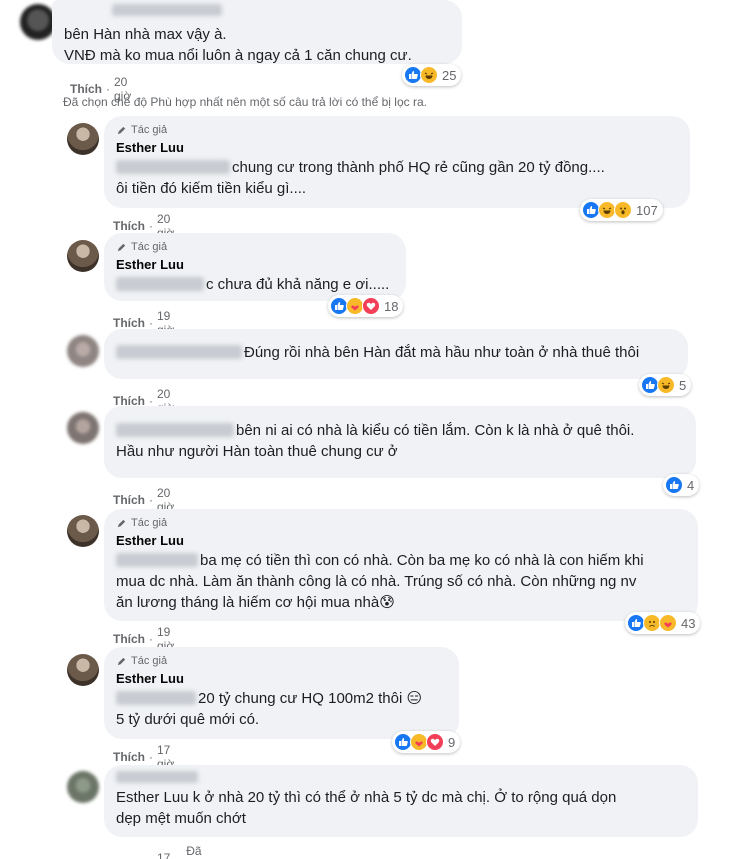 This screenshot has width=750, height=859. I want to click on care-reaction-icon, so click(668, 623).